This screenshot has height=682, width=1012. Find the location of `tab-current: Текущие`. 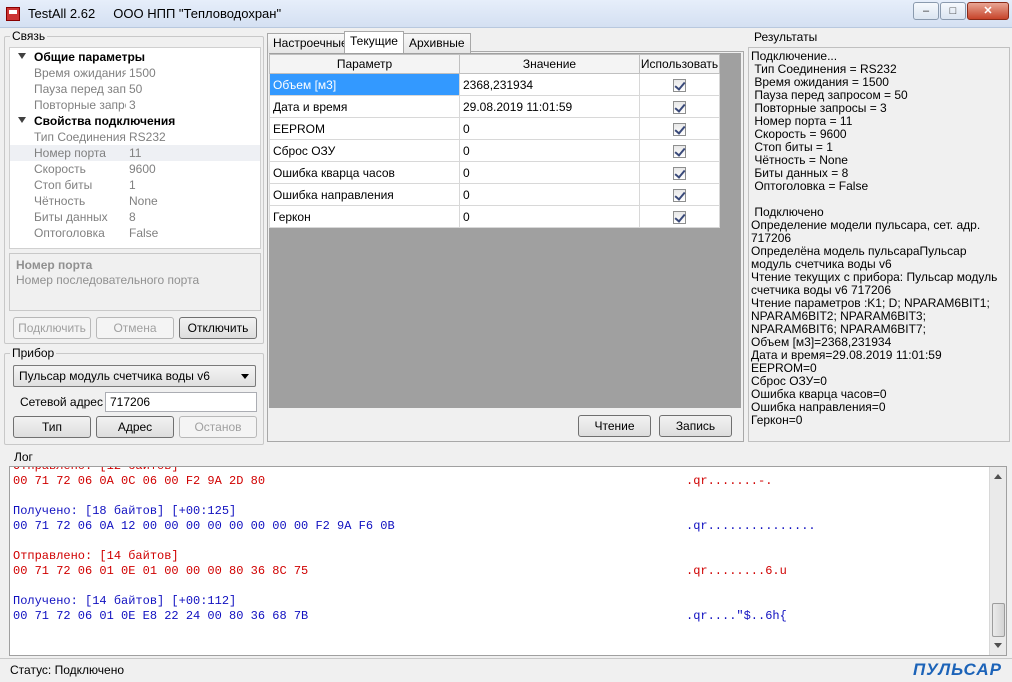

tab-current: Текущие is located at coordinates (374, 42).